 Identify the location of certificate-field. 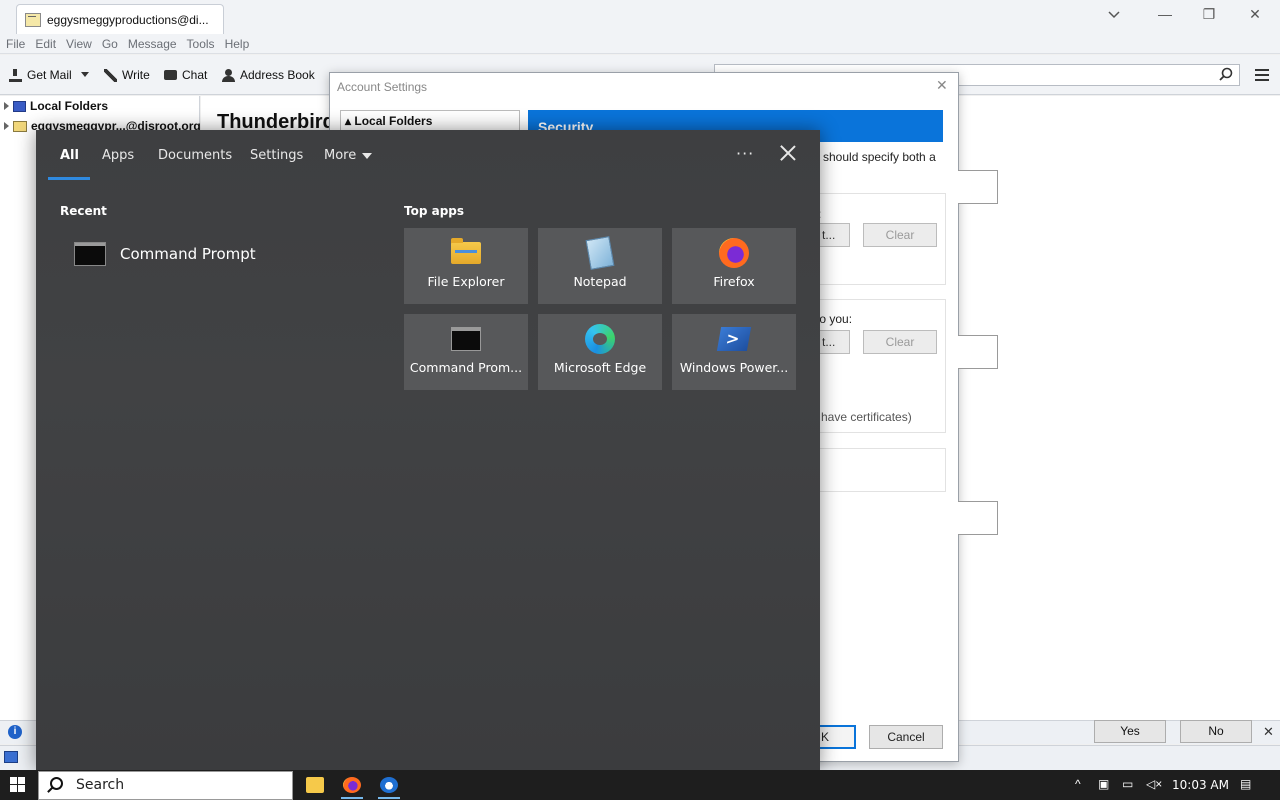
(978, 187).